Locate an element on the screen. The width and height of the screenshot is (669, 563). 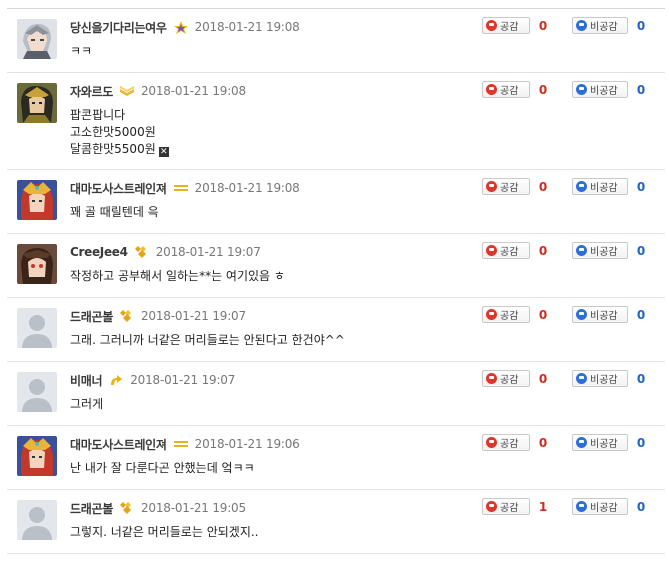
comment-text: 난 내가 잘 다룬다곤 안했는데 엌ㅋㅋ is located at coordinates (162, 468).